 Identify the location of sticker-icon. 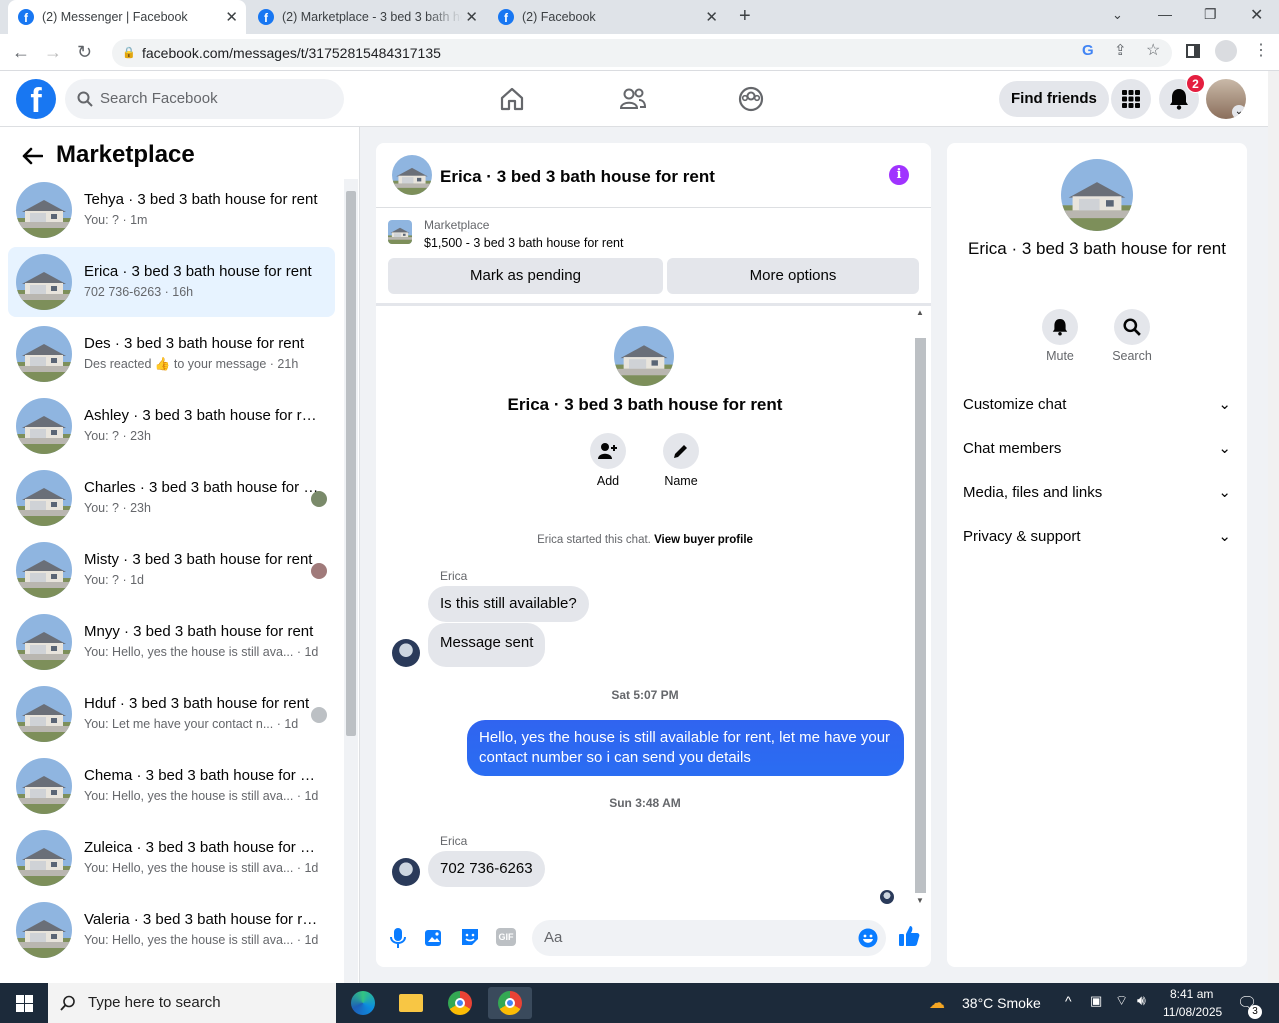
(470, 937).